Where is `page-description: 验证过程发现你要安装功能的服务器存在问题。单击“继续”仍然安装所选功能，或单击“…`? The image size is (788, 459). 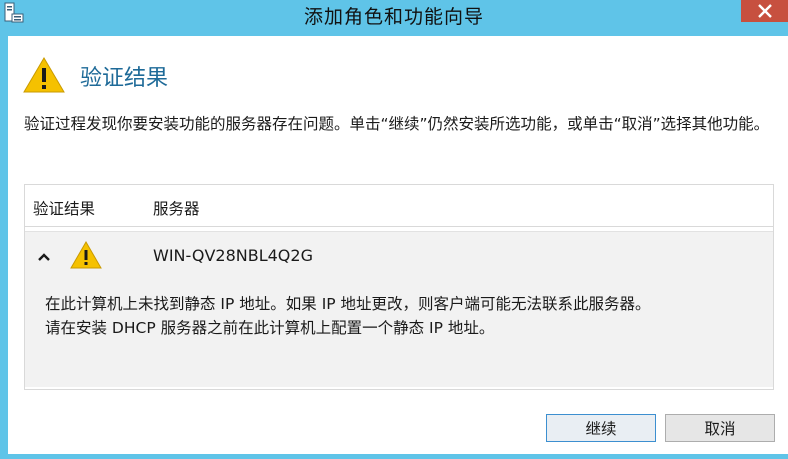
page-description: 验证过程发现你要安装功能的服务器存在问题。单击“继续”仍然安装所选功能，或单击“… is located at coordinates (397, 124).